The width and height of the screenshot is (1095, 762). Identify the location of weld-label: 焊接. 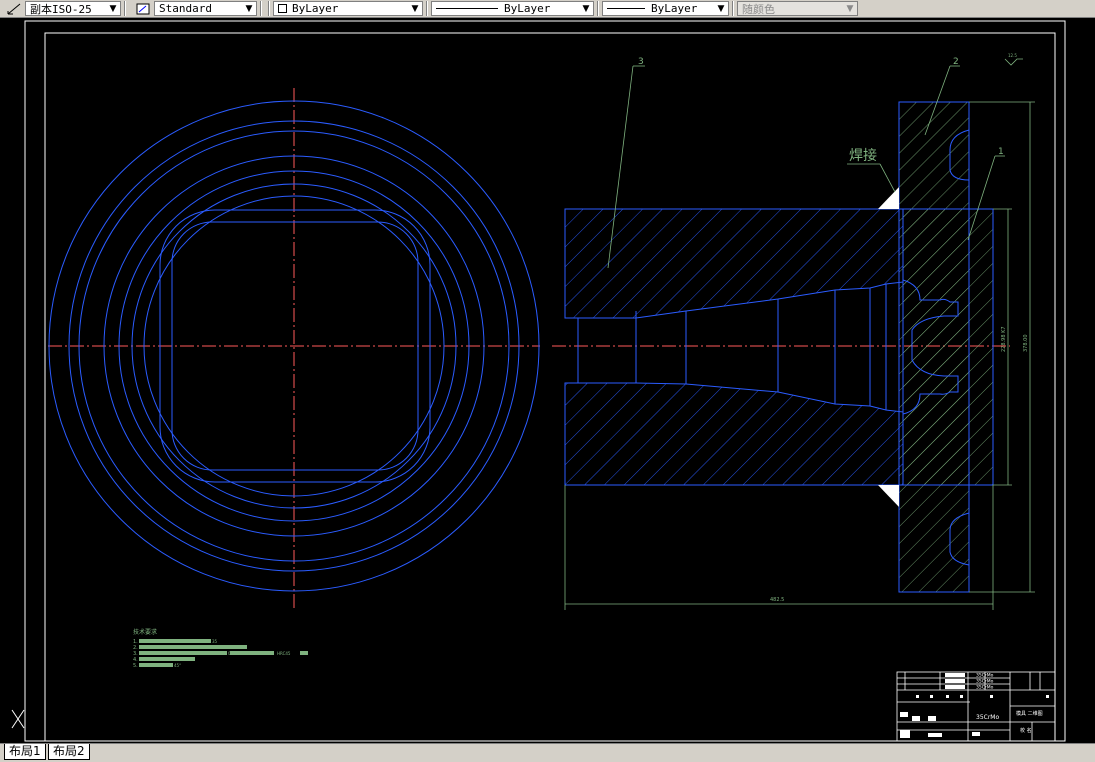
(863, 155).